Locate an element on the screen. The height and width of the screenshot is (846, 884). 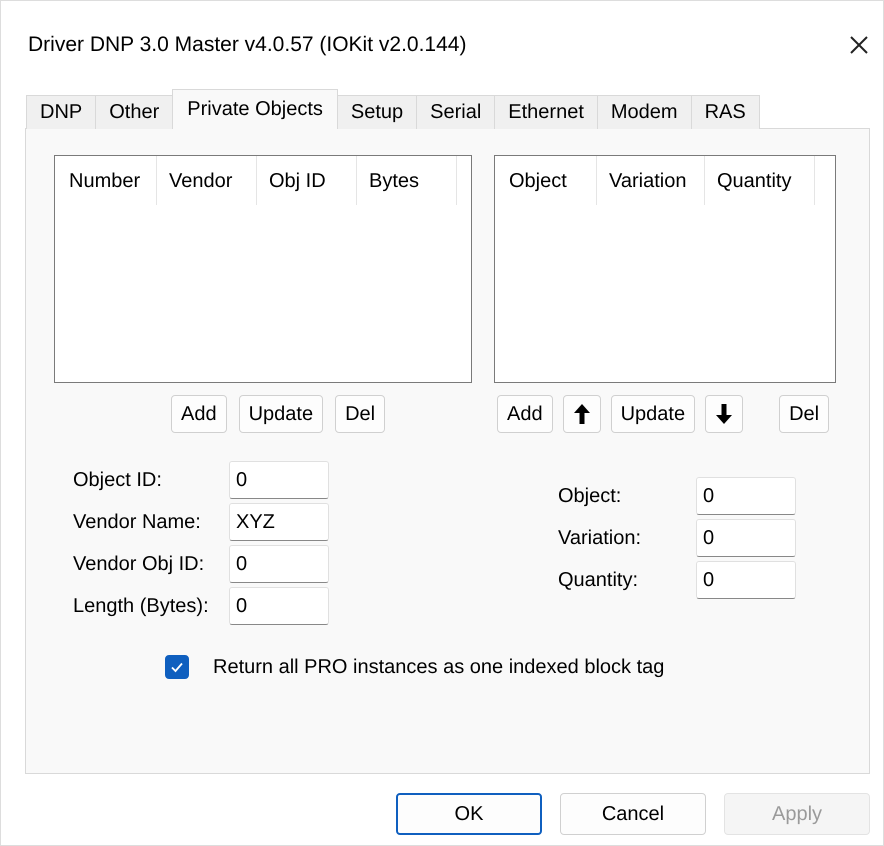
checkbox-label: Return all PRO instances as one indexed block tag is located at coordinates (438, 667).